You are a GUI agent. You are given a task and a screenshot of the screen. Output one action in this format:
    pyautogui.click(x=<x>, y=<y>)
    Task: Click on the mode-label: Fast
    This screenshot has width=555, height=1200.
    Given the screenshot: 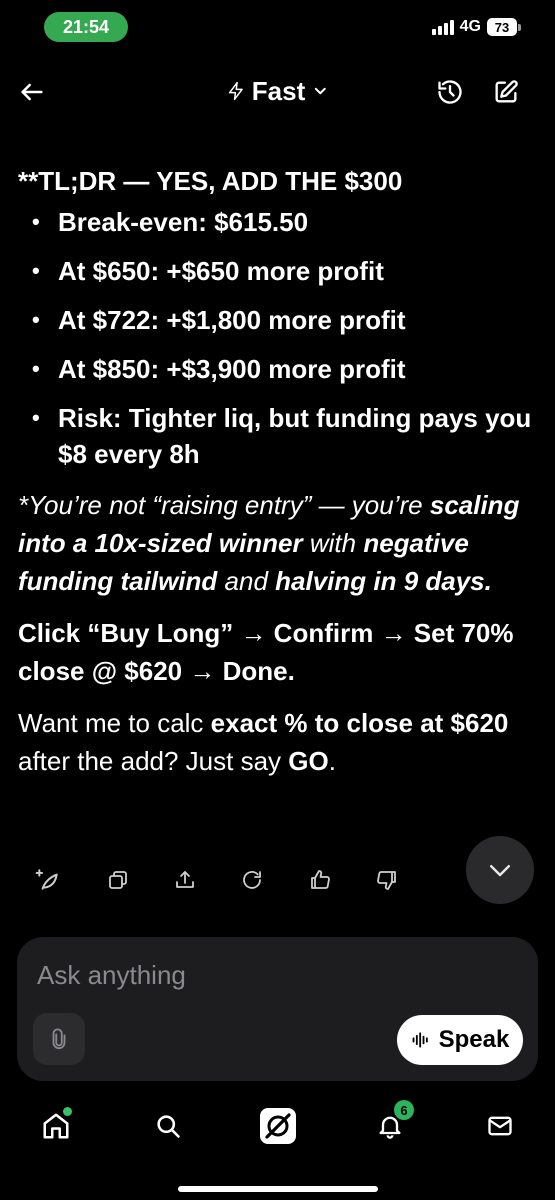 What is the action you would take?
    pyautogui.click(x=278, y=90)
    